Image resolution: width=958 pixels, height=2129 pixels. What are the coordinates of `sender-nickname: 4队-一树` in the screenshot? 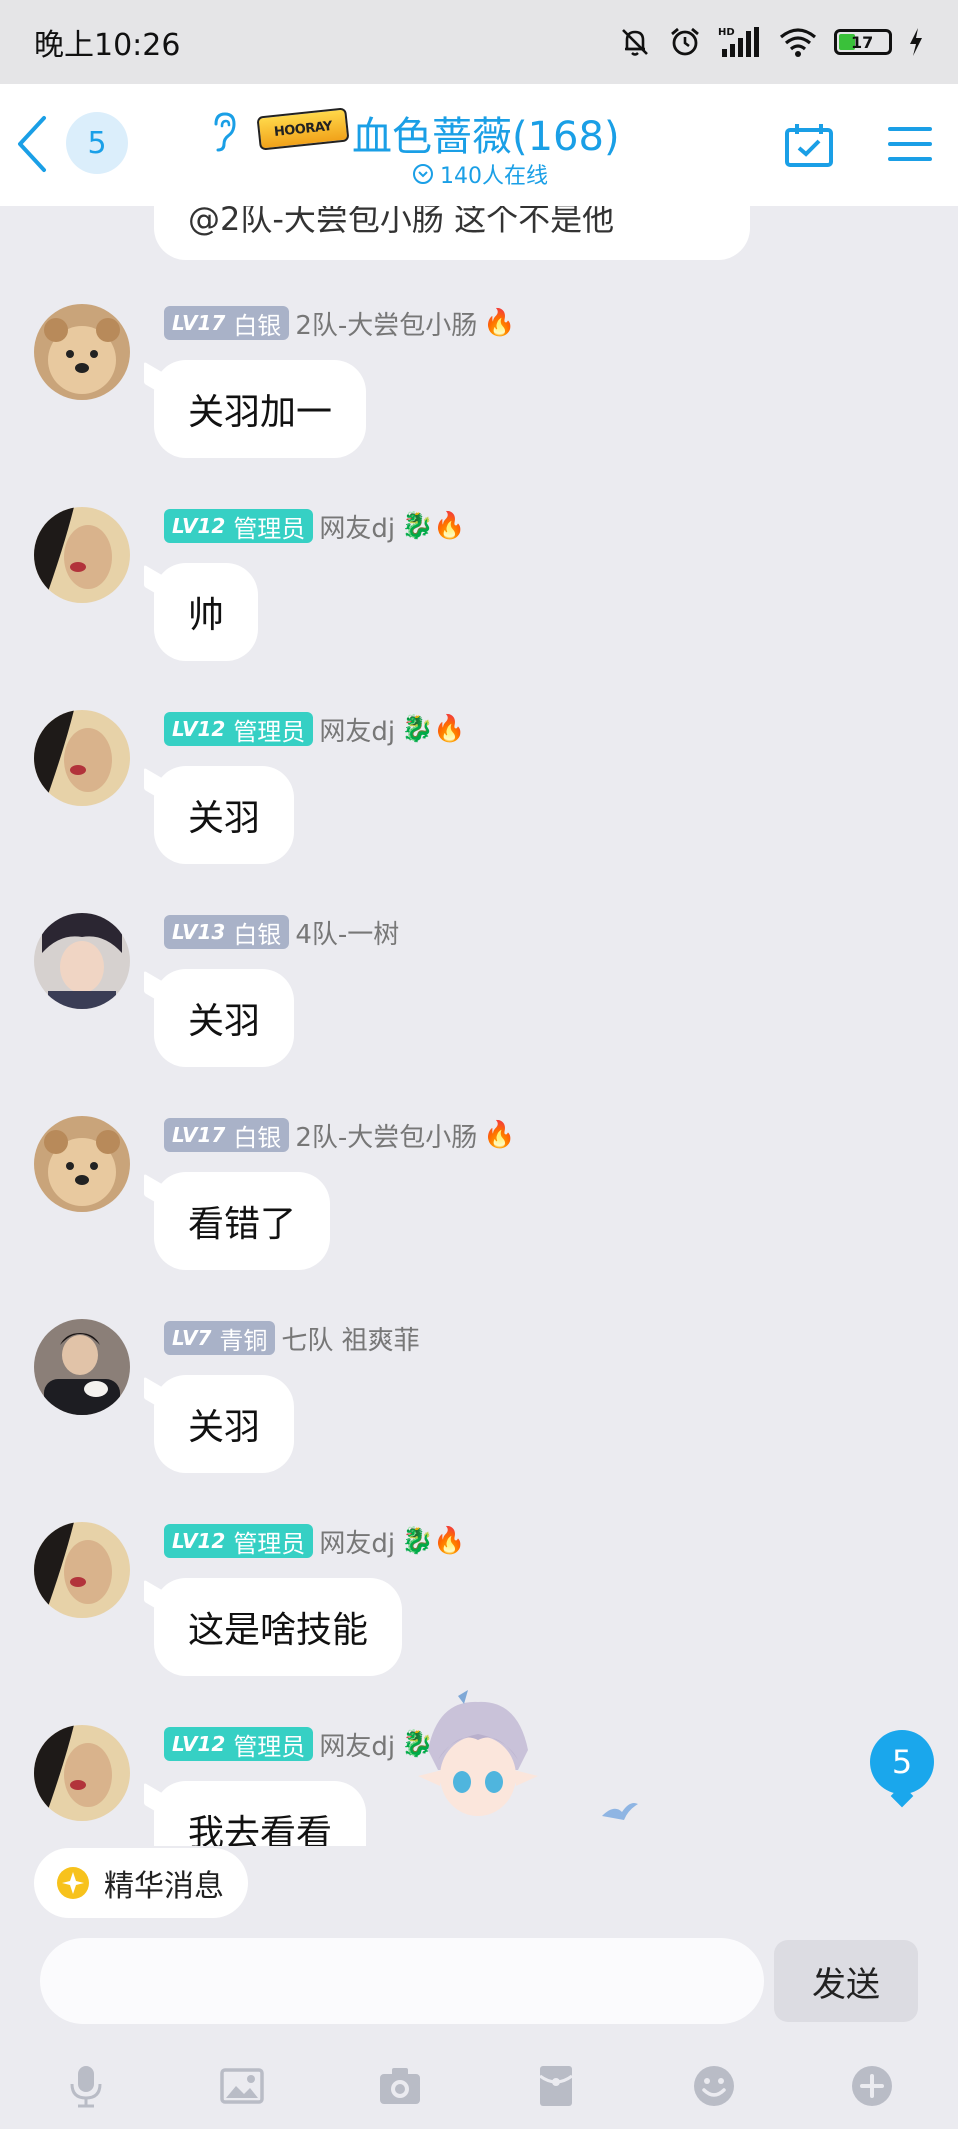 It's located at (347, 932).